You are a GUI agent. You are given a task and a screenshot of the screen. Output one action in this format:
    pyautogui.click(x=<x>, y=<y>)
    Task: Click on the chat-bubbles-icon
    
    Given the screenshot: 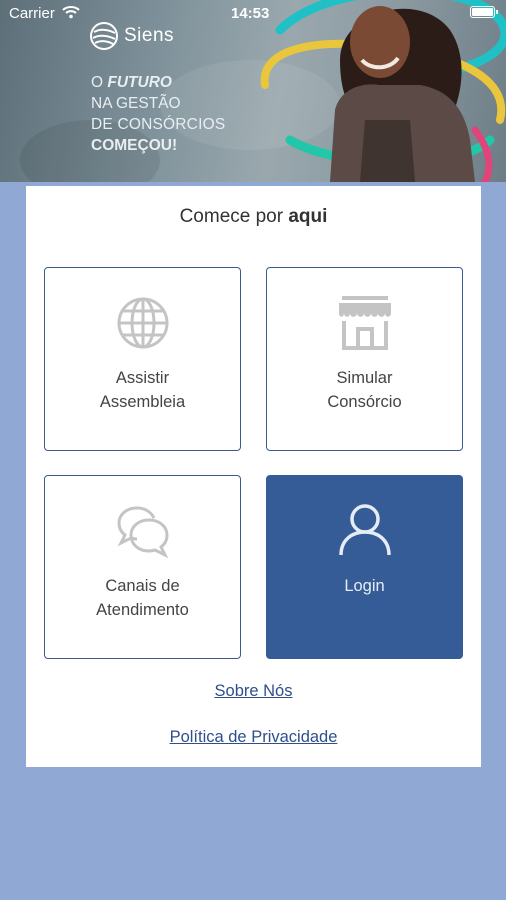 What is the action you would take?
    pyautogui.click(x=142, y=532)
    